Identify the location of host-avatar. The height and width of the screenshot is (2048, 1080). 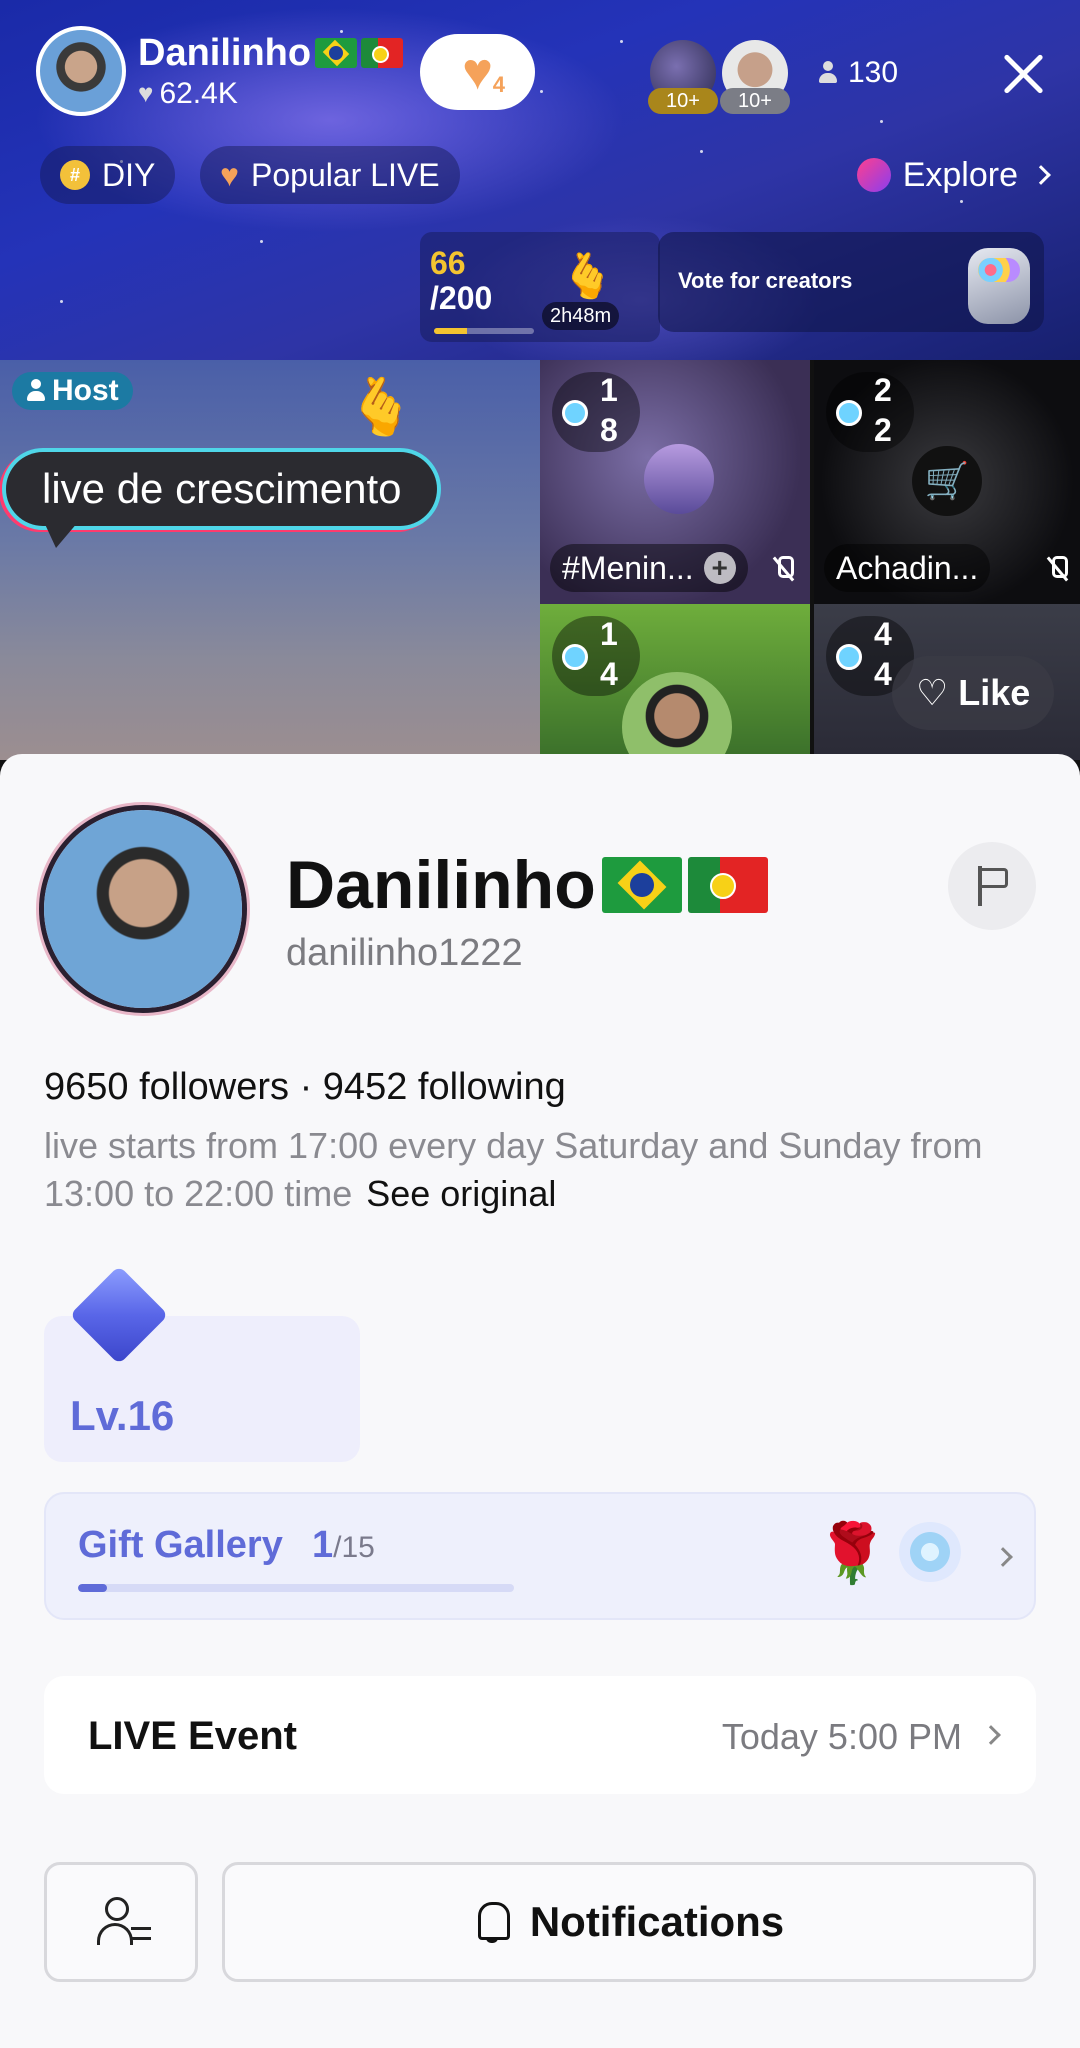
(81, 71).